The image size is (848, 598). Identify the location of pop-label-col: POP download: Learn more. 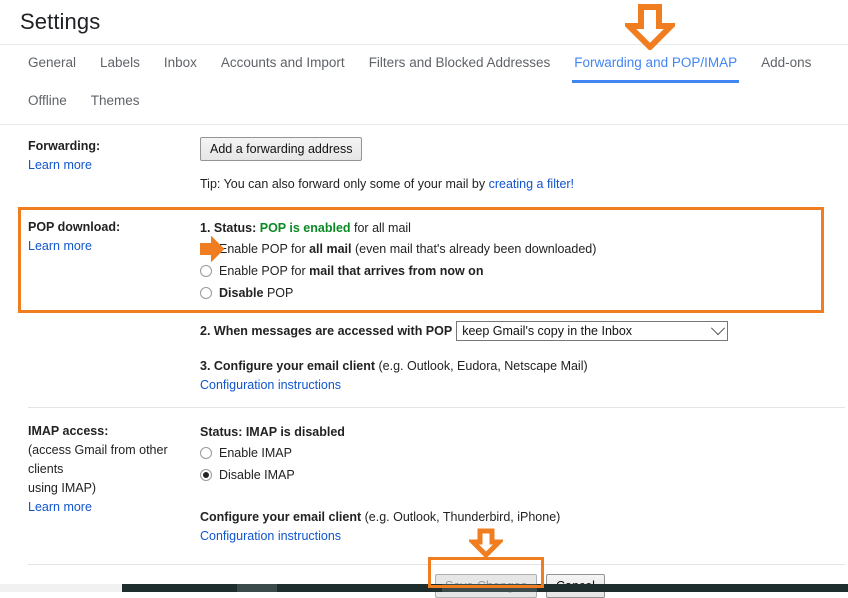
(100, 306).